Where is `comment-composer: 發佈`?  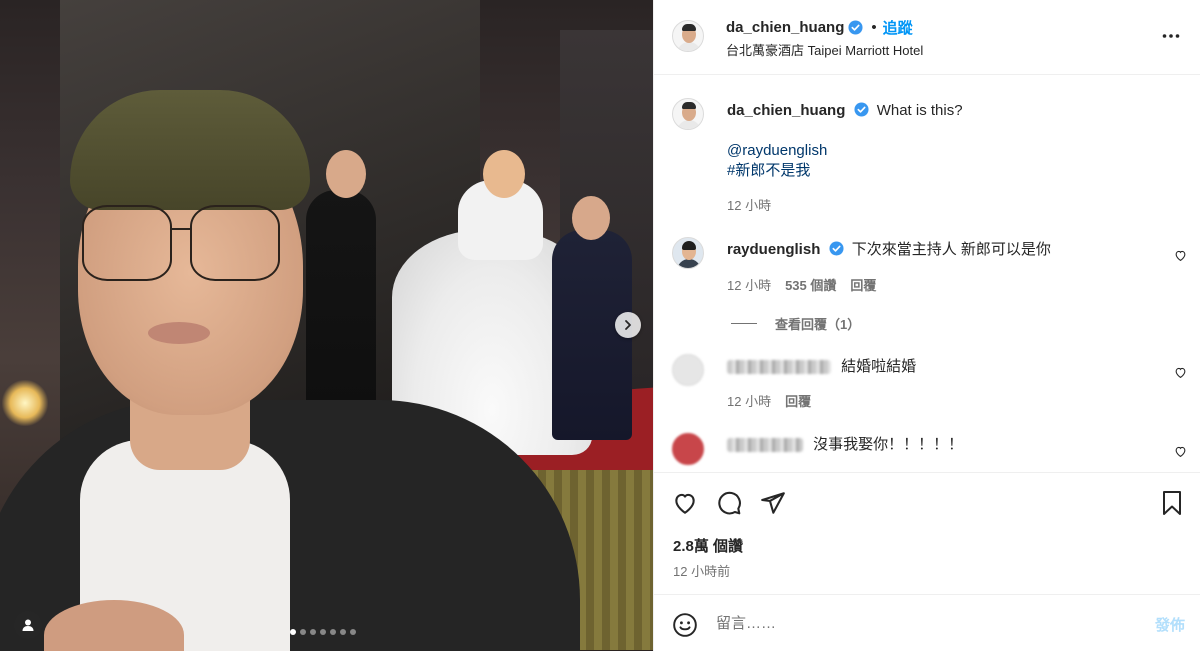 comment-composer: 發佈 is located at coordinates (927, 622).